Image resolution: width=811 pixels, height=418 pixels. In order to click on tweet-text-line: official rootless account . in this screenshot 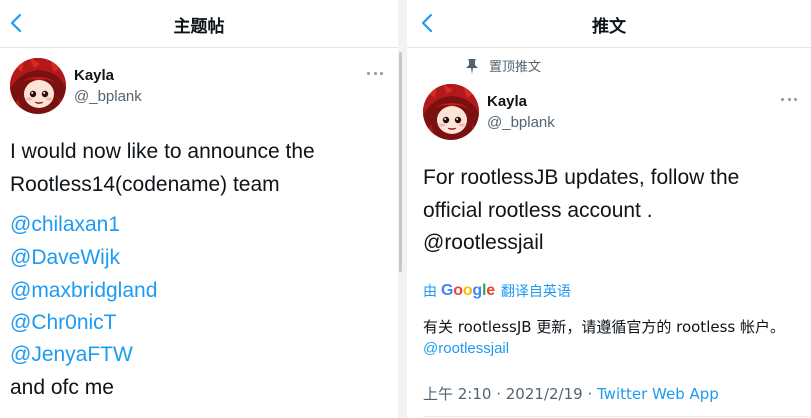, I will do `click(538, 210)`.